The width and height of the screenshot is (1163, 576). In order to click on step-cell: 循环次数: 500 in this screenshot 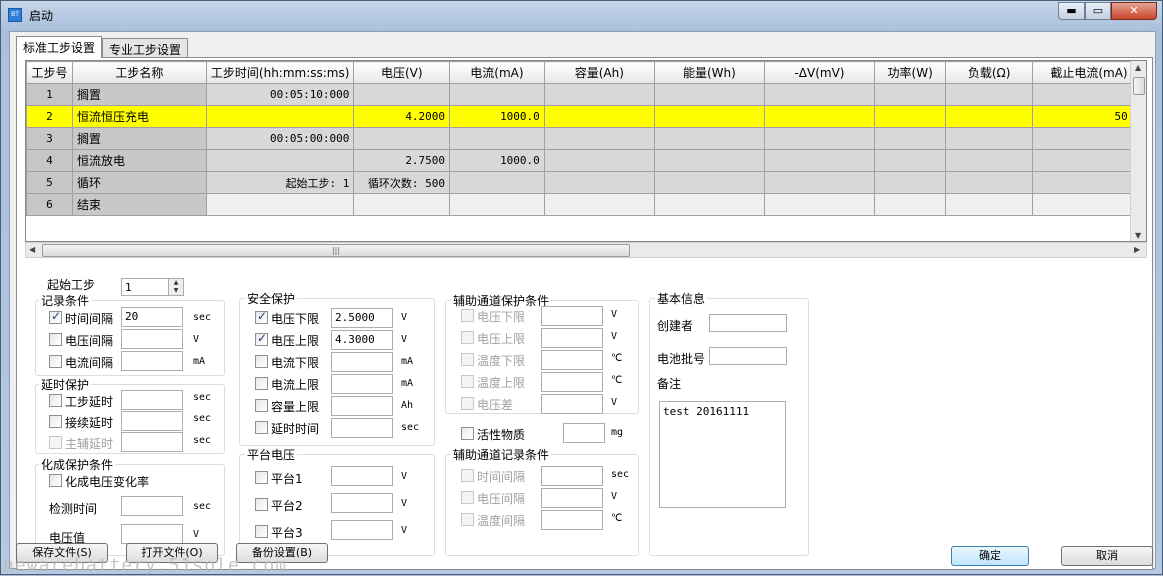, I will do `click(402, 182)`.